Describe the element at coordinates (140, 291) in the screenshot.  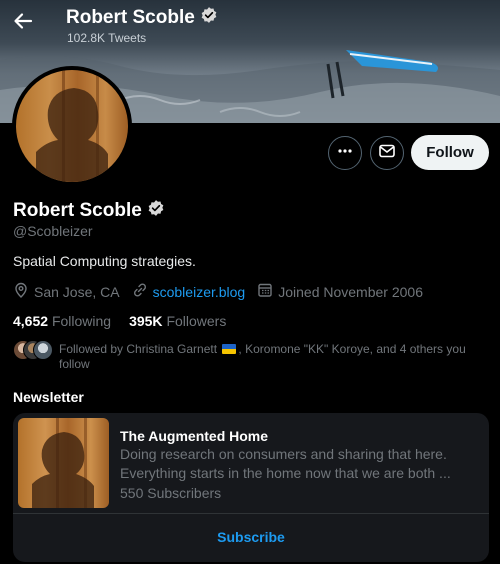
I see `link-icon` at that location.